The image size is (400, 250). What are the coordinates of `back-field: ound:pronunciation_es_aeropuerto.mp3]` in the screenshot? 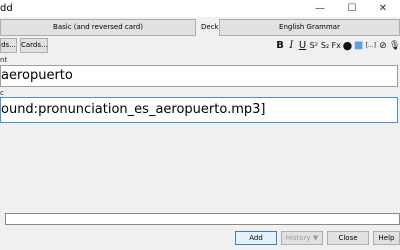 It's located at (199, 110).